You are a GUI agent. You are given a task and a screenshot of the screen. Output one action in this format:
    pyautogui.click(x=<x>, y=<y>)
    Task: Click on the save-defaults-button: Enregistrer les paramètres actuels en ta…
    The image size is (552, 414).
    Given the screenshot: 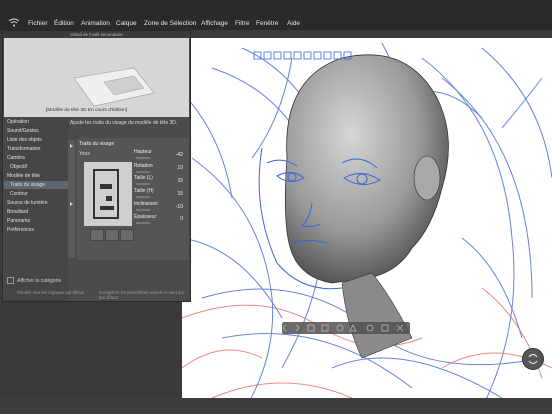 What is the action you would take?
    pyautogui.click(x=144, y=295)
    